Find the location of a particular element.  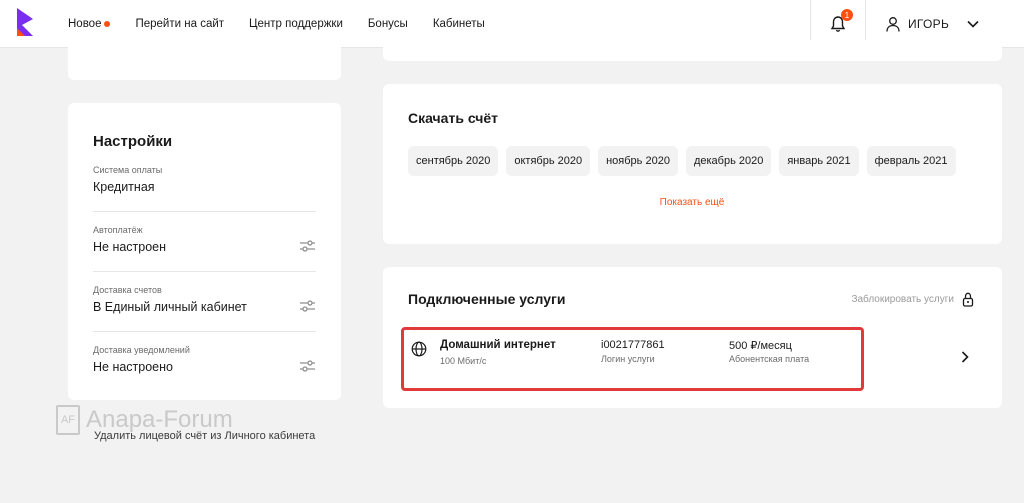

invoice-month-chip: ноябрь 2020 is located at coordinates (638, 161).